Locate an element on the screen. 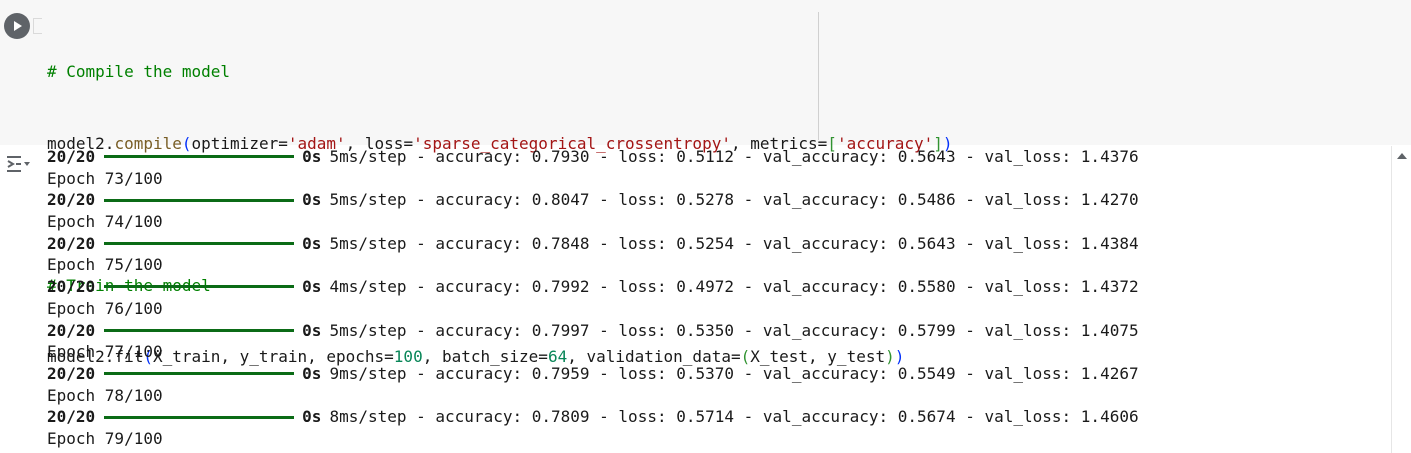 The width and height of the screenshot is (1411, 453). epoch-label: Epoch 76/100 is located at coordinates (105, 308).